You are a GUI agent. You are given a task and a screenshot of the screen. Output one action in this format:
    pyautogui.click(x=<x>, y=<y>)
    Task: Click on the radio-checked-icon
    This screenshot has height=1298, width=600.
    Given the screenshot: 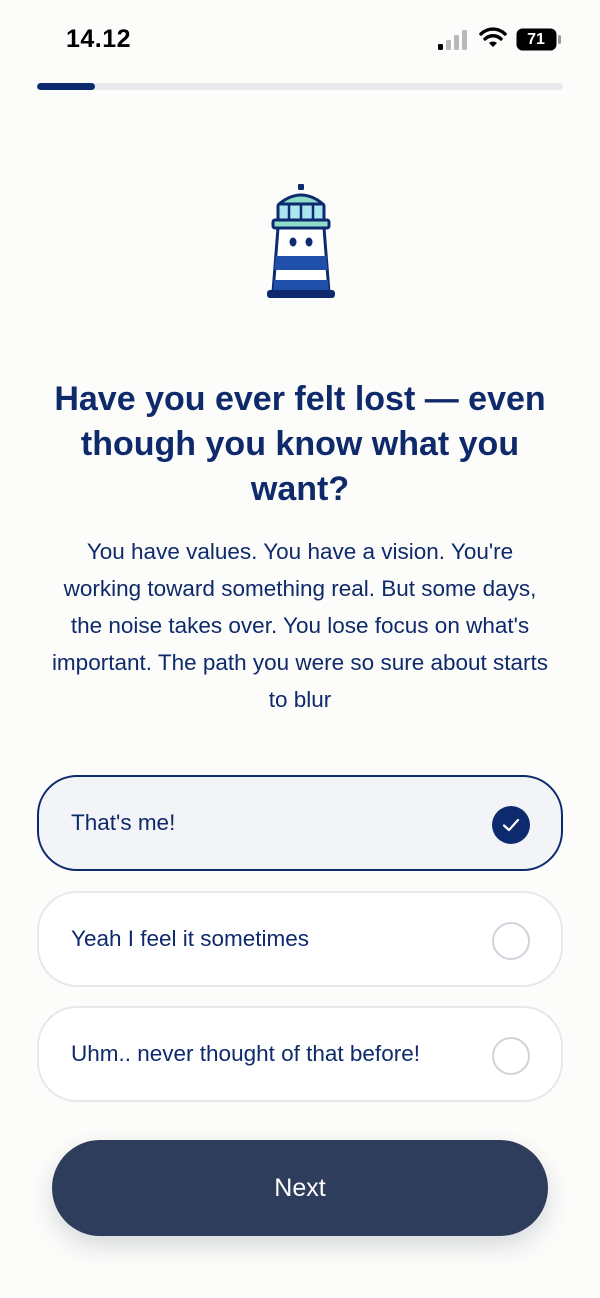 What is the action you would take?
    pyautogui.click(x=511, y=825)
    